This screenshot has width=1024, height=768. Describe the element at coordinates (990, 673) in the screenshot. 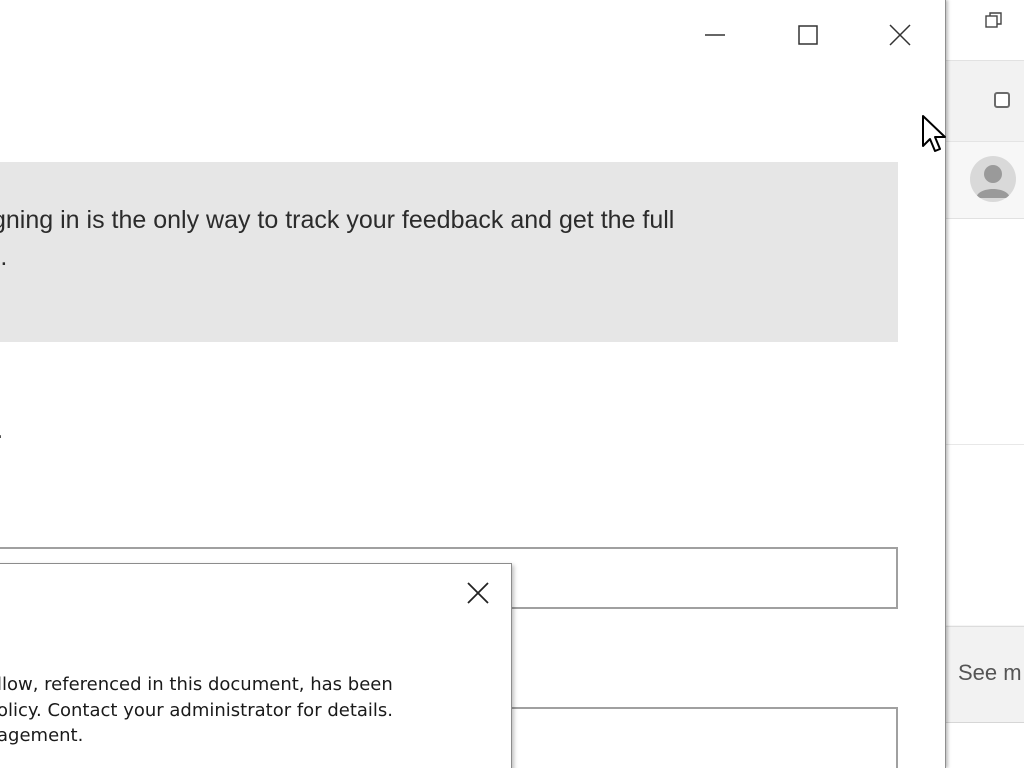

I see `see-more-link: See m` at that location.